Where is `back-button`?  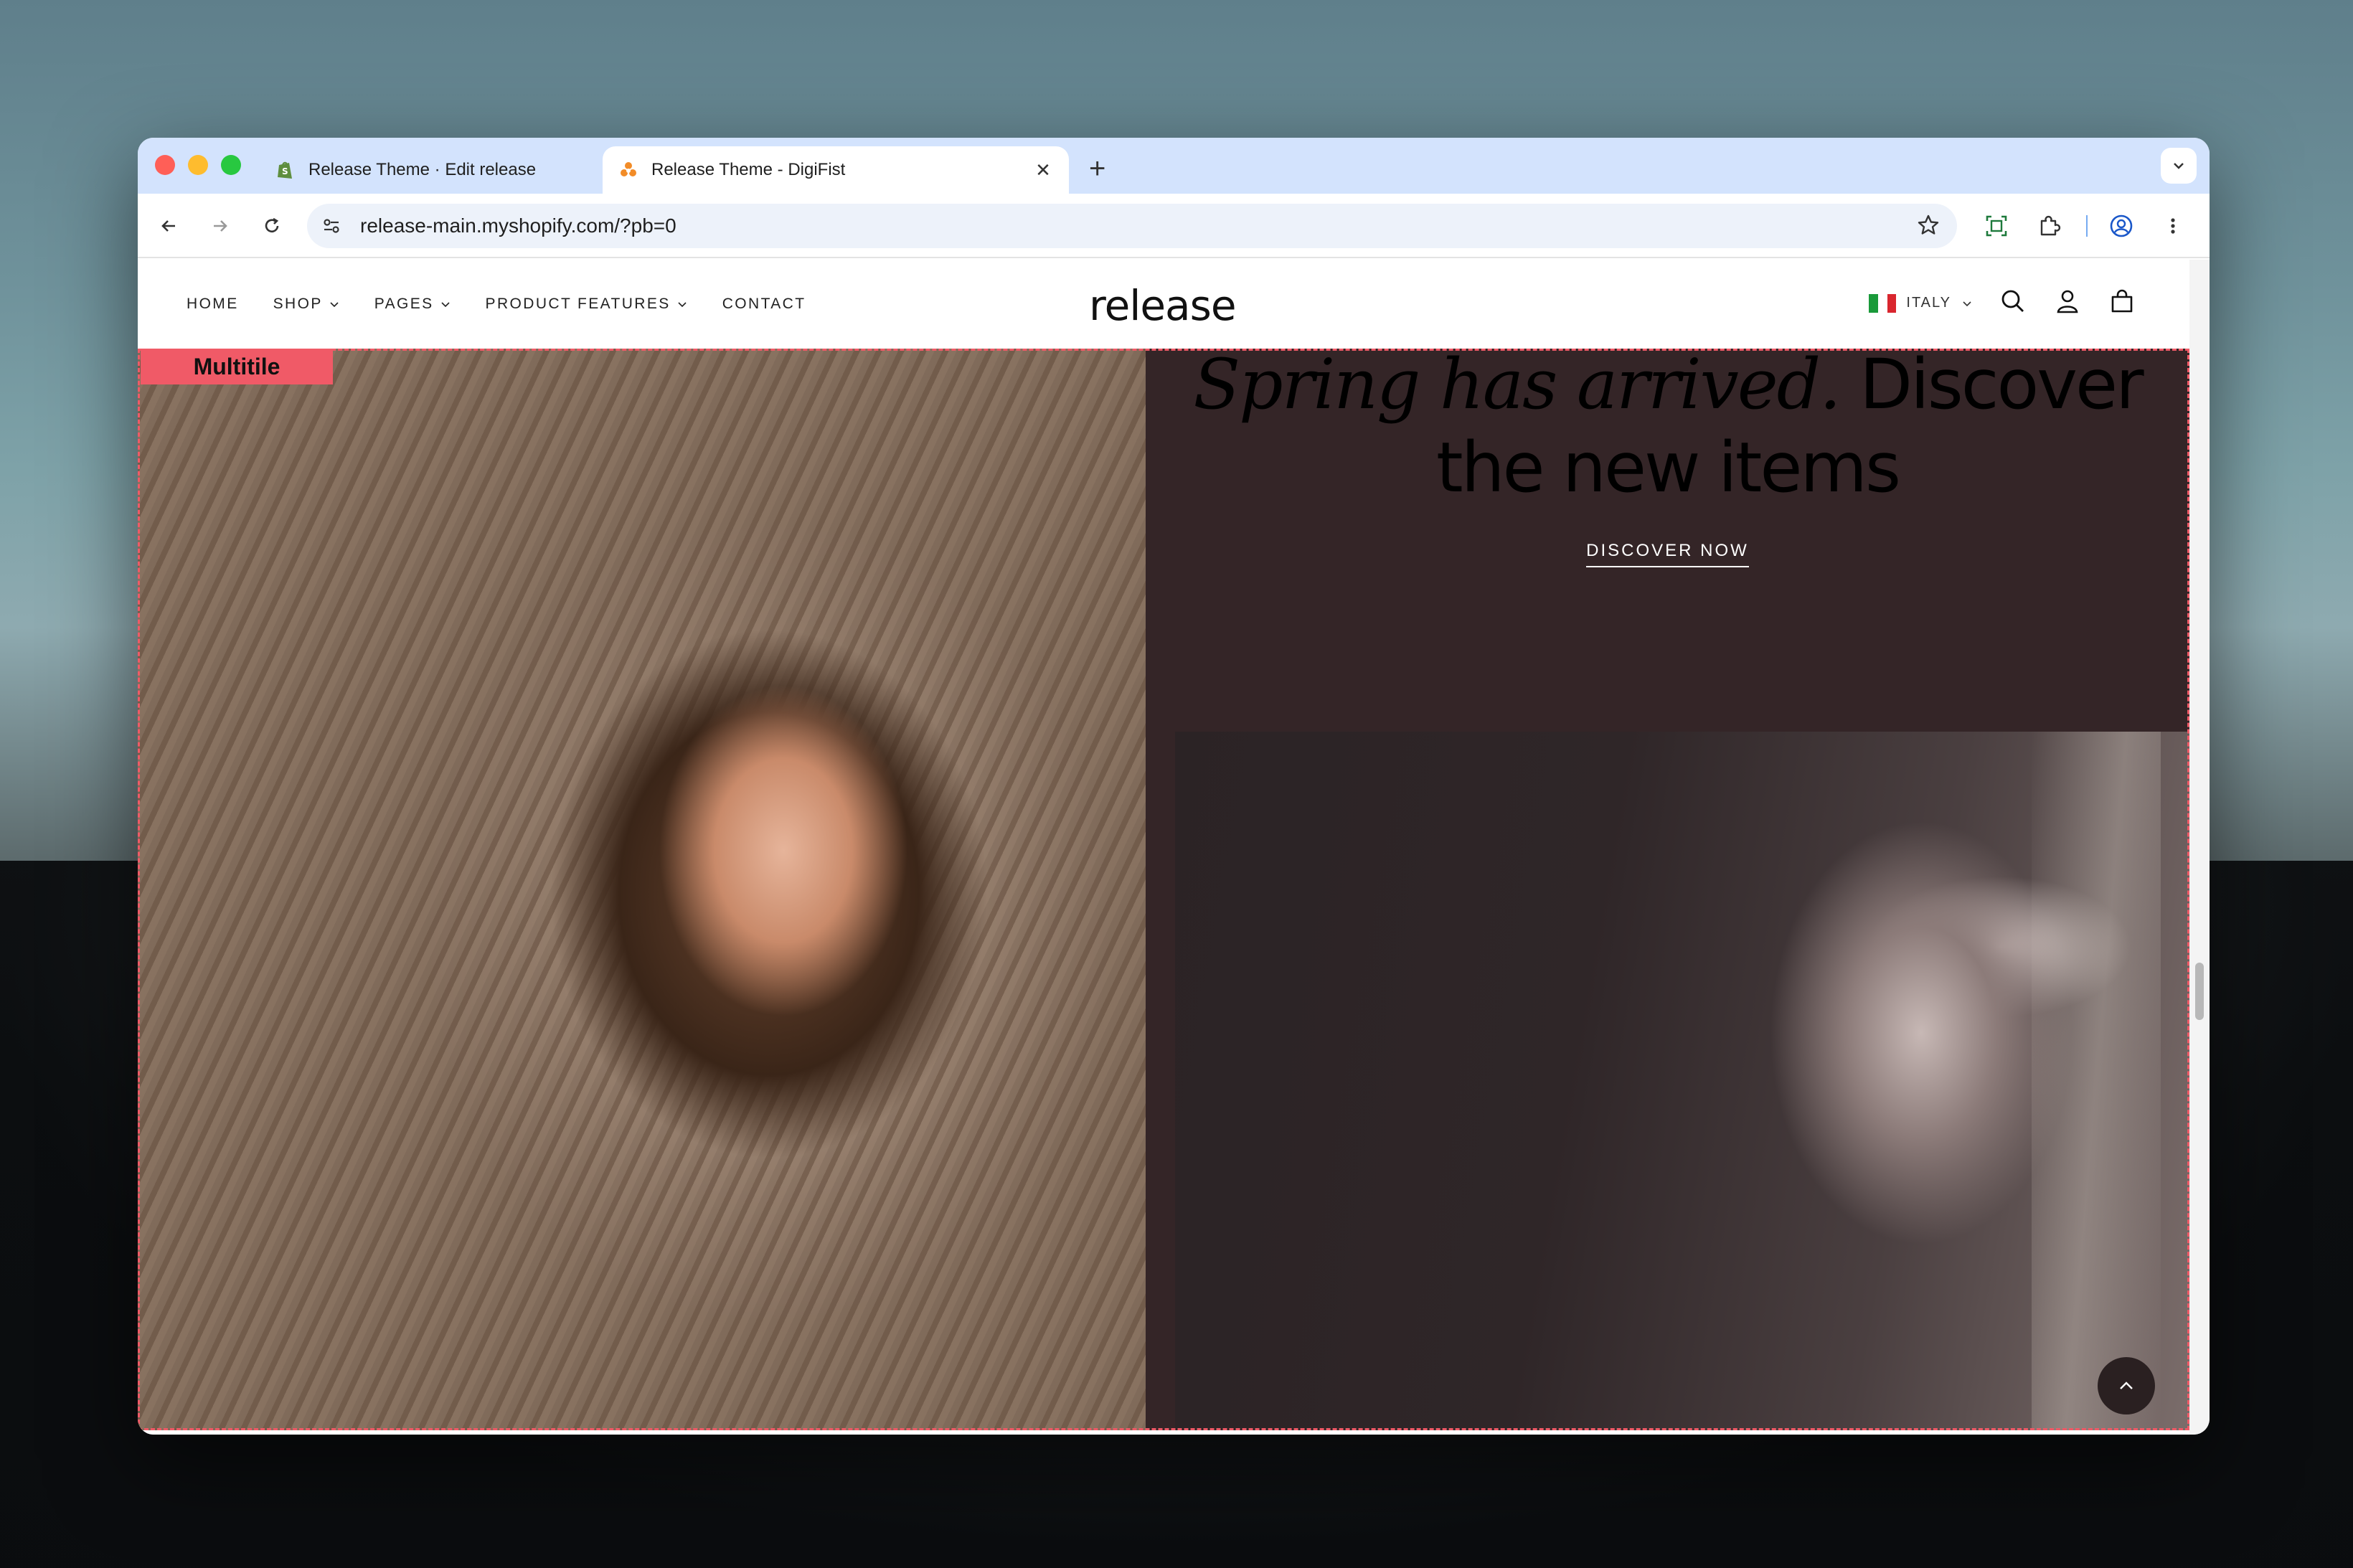
back-button is located at coordinates (168, 226).